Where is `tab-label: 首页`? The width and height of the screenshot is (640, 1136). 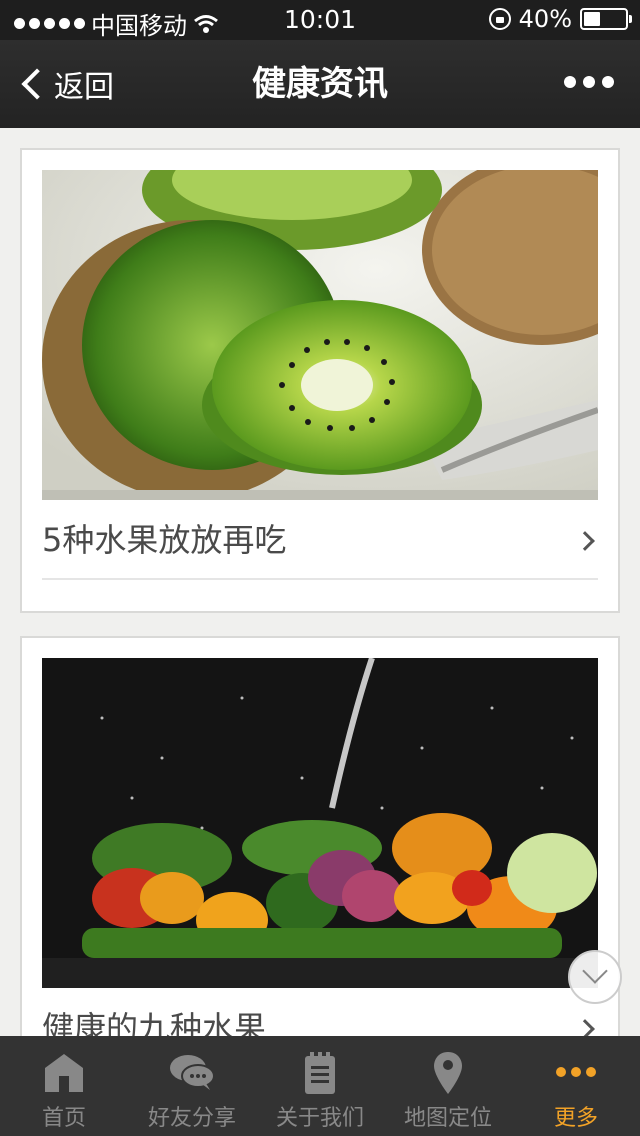 tab-label: 首页 is located at coordinates (63, 1118).